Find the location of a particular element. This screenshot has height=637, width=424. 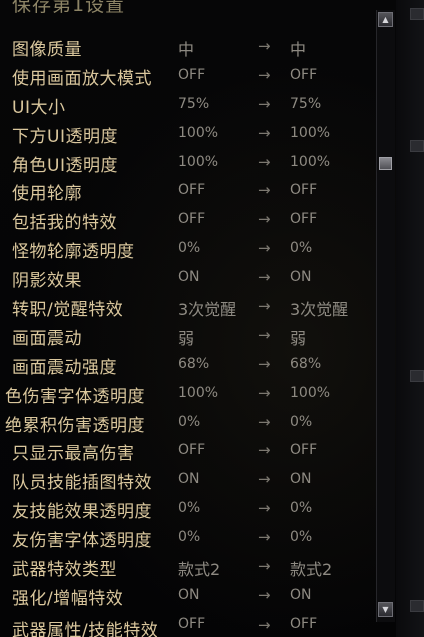

setting-current-value: 弱 is located at coordinates (186, 338).